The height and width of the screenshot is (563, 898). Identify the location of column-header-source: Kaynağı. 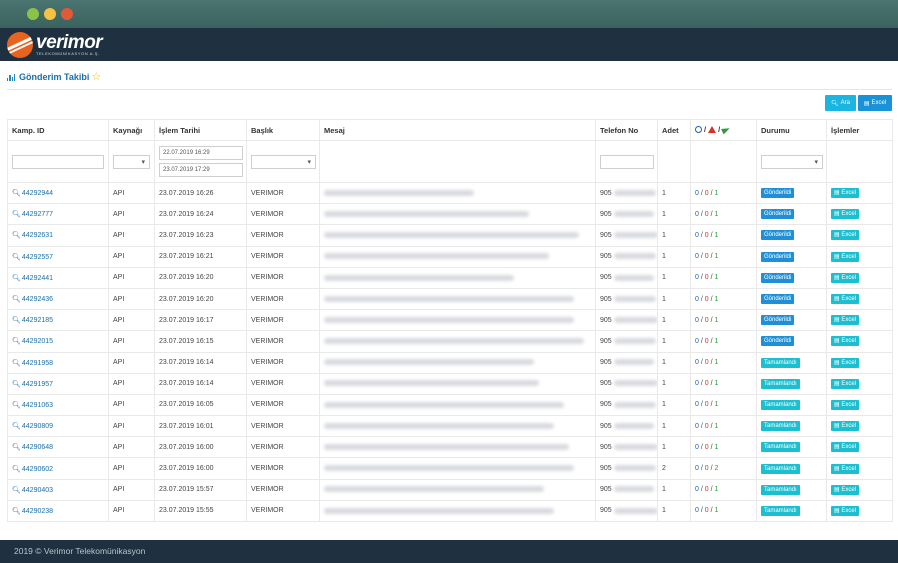
(131, 130).